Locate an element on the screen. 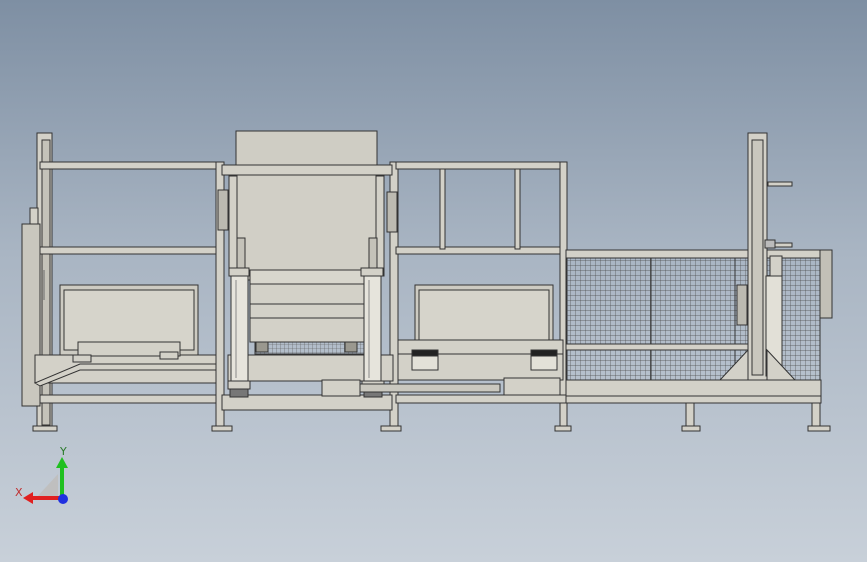  x-axis-head is located at coordinates (28, 498).